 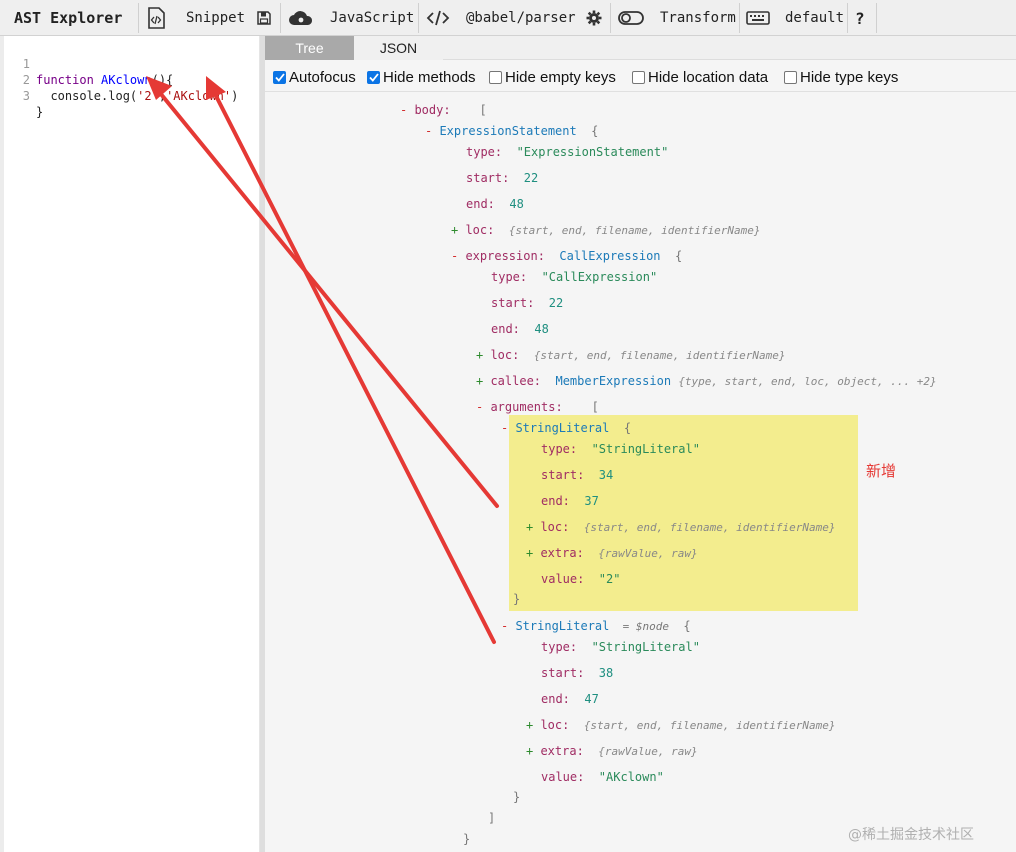 I want to click on tree-value: ExpressionStatement, so click(x=508, y=131).